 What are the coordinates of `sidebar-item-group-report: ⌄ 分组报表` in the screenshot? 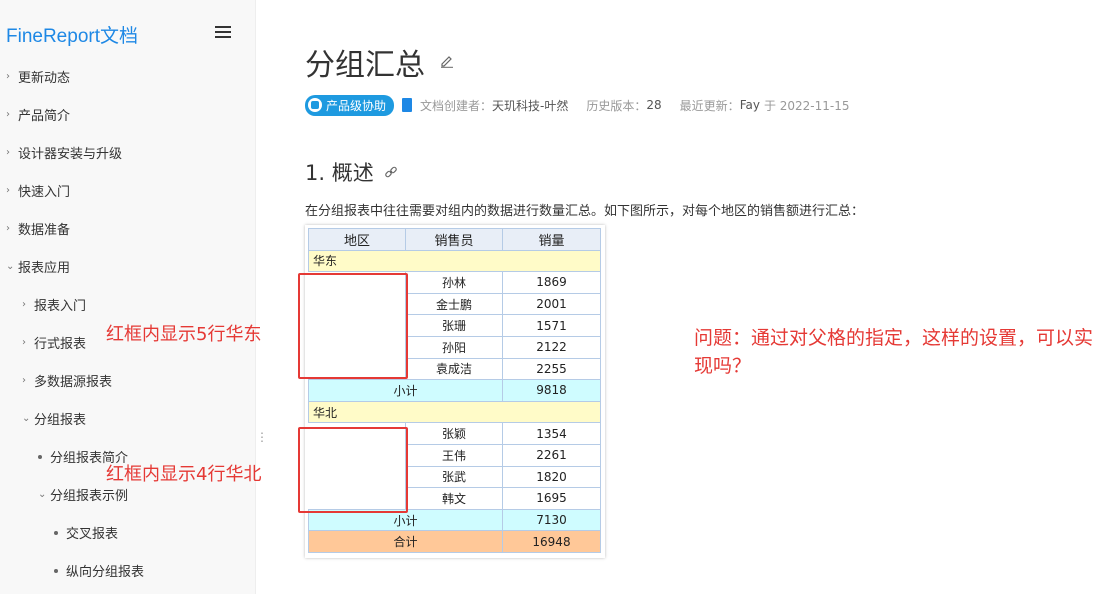 It's located at (54, 418).